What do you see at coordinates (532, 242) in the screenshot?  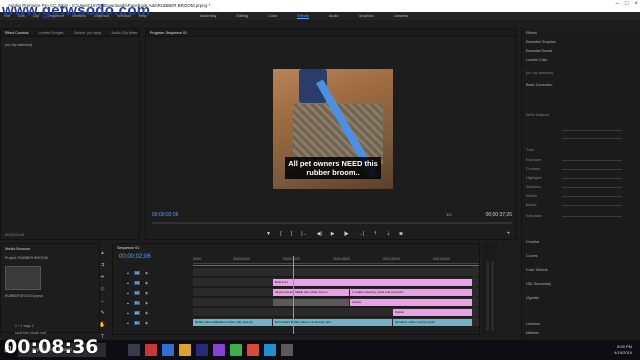 I see `section-creative: Creative` at bounding box center [532, 242].